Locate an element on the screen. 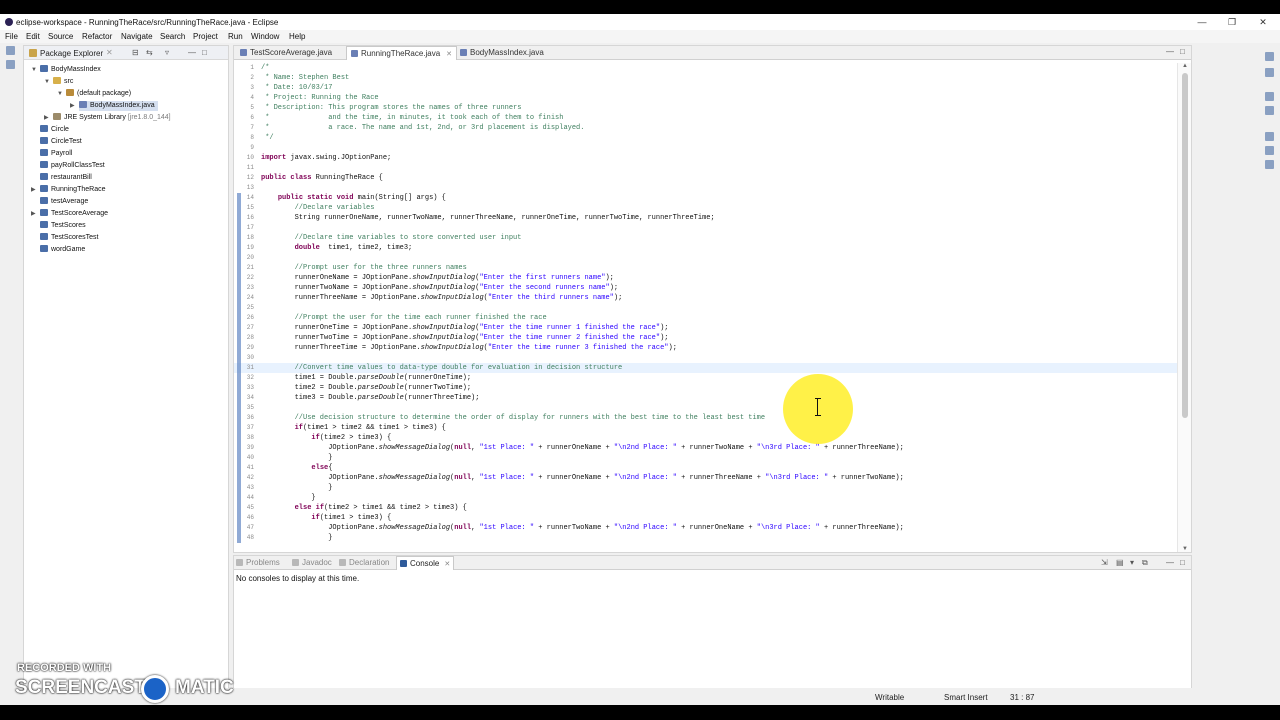 The height and width of the screenshot is (720, 1280). scroll-down-icon: ▼ is located at coordinates (1185, 549).